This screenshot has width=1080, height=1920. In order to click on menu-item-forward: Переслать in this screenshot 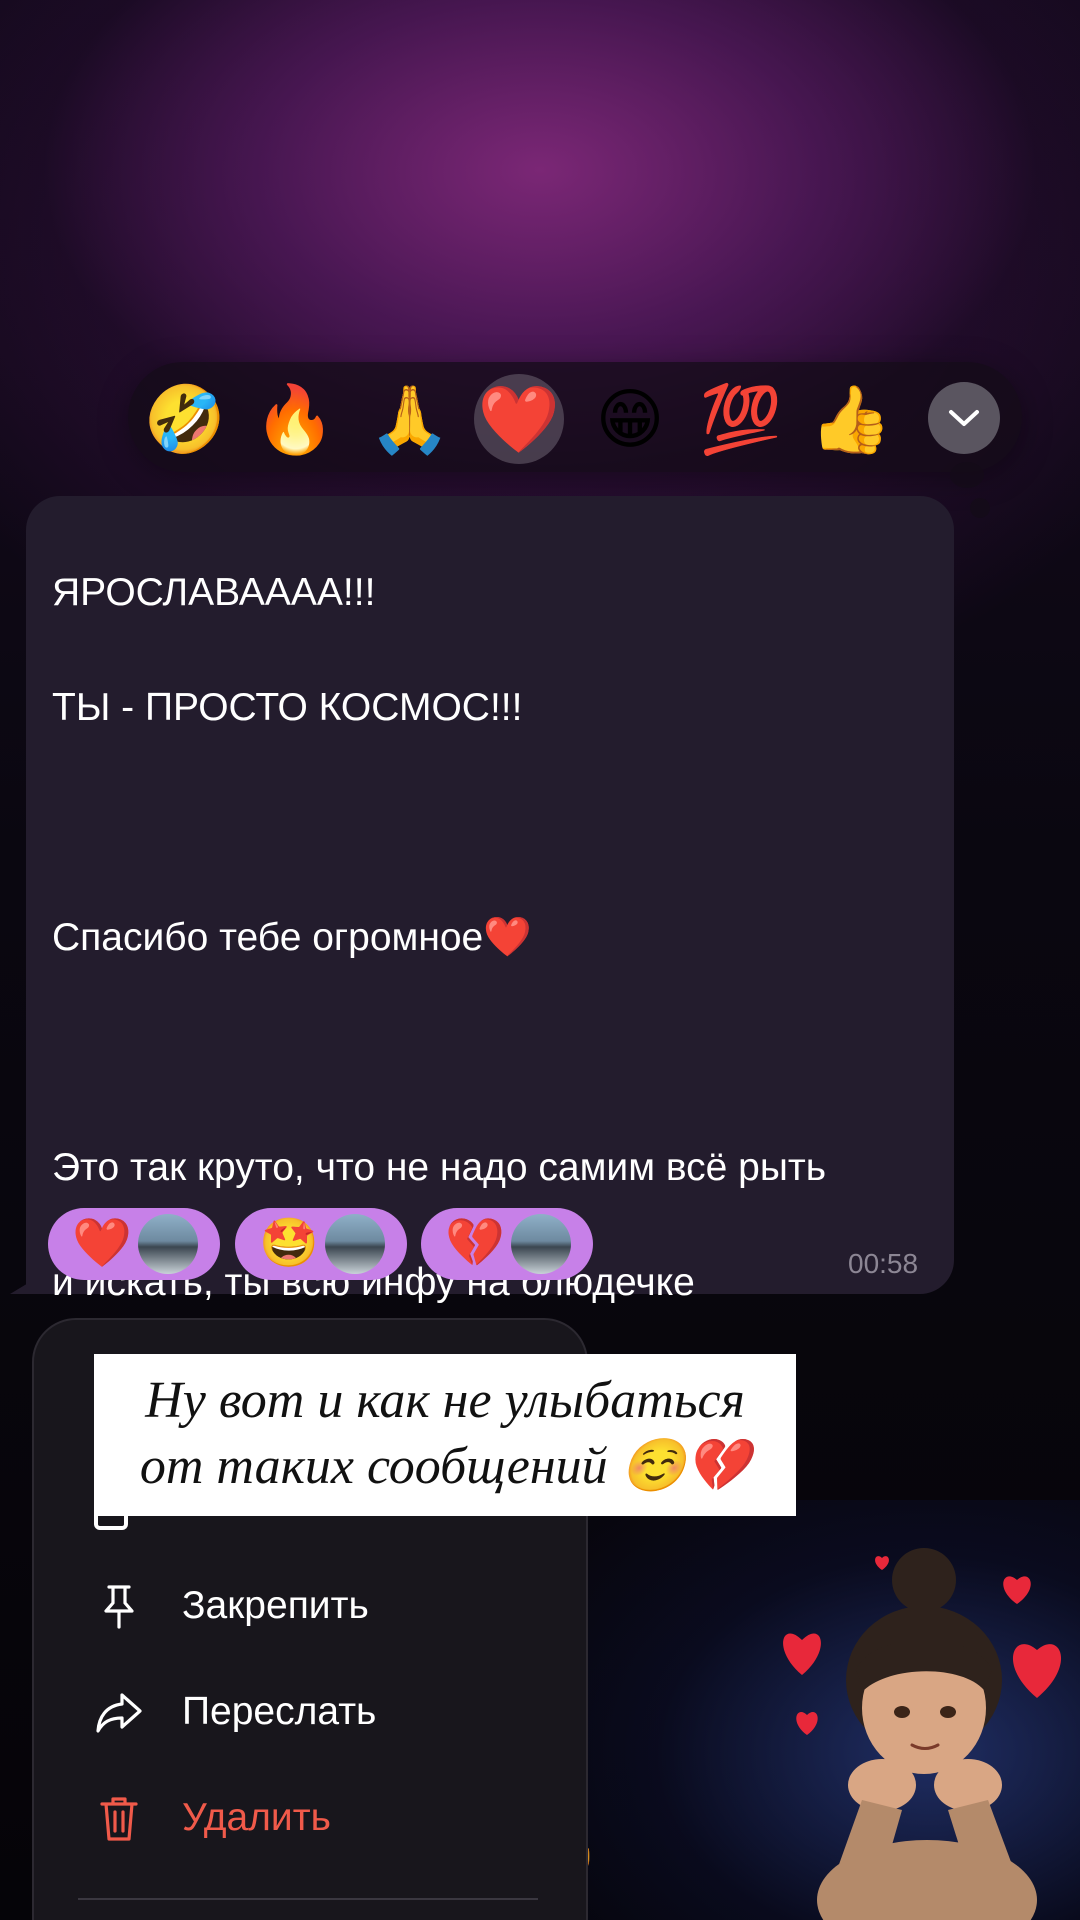, I will do `click(260, 1712)`.